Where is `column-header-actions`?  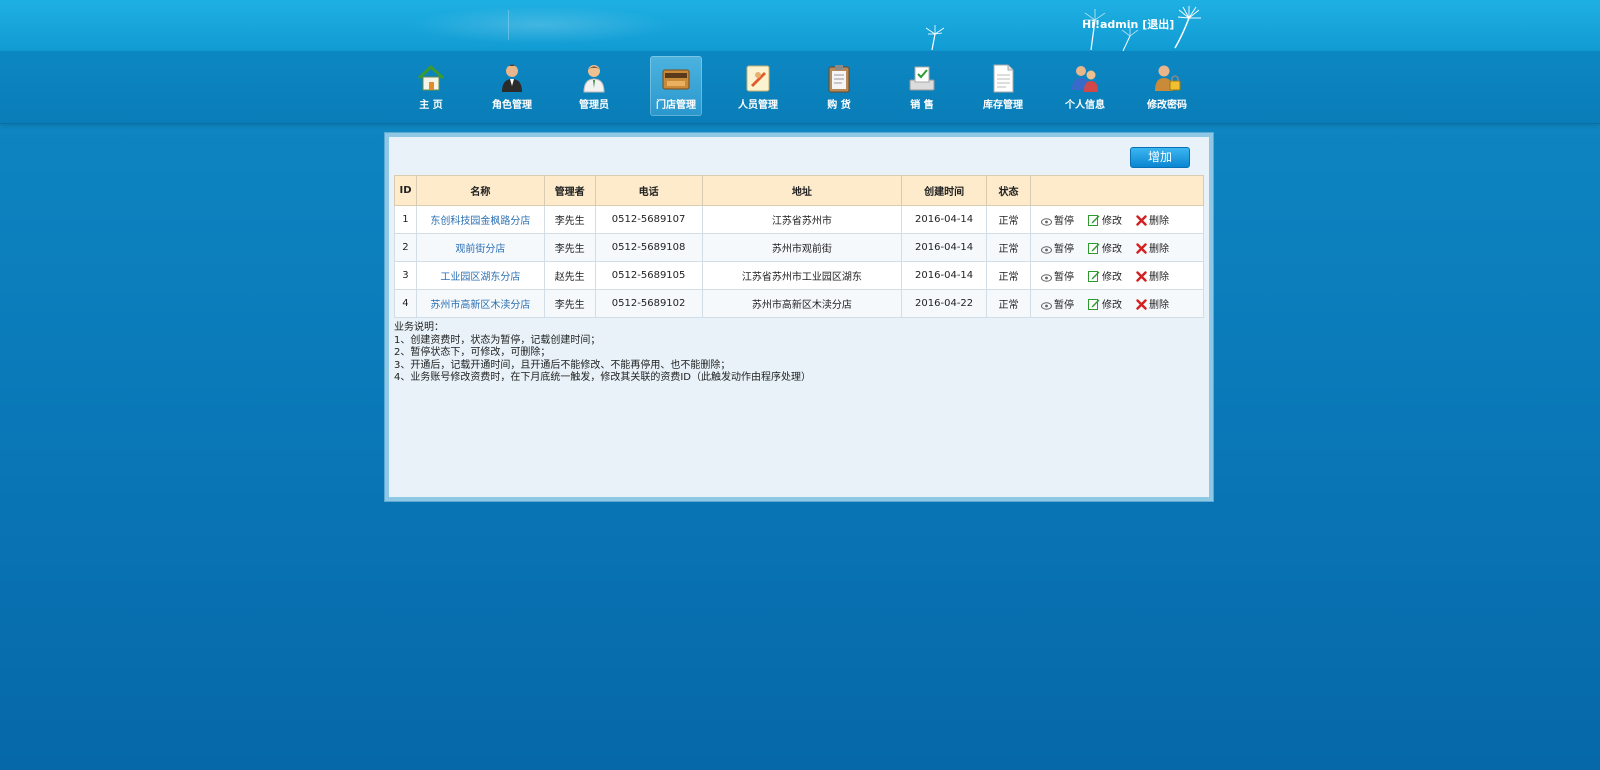
column-header-actions is located at coordinates (1117, 190).